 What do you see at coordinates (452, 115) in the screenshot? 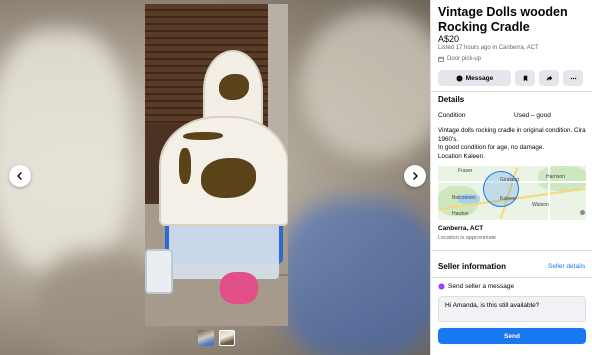
I see `condition-label: Condition` at bounding box center [452, 115].